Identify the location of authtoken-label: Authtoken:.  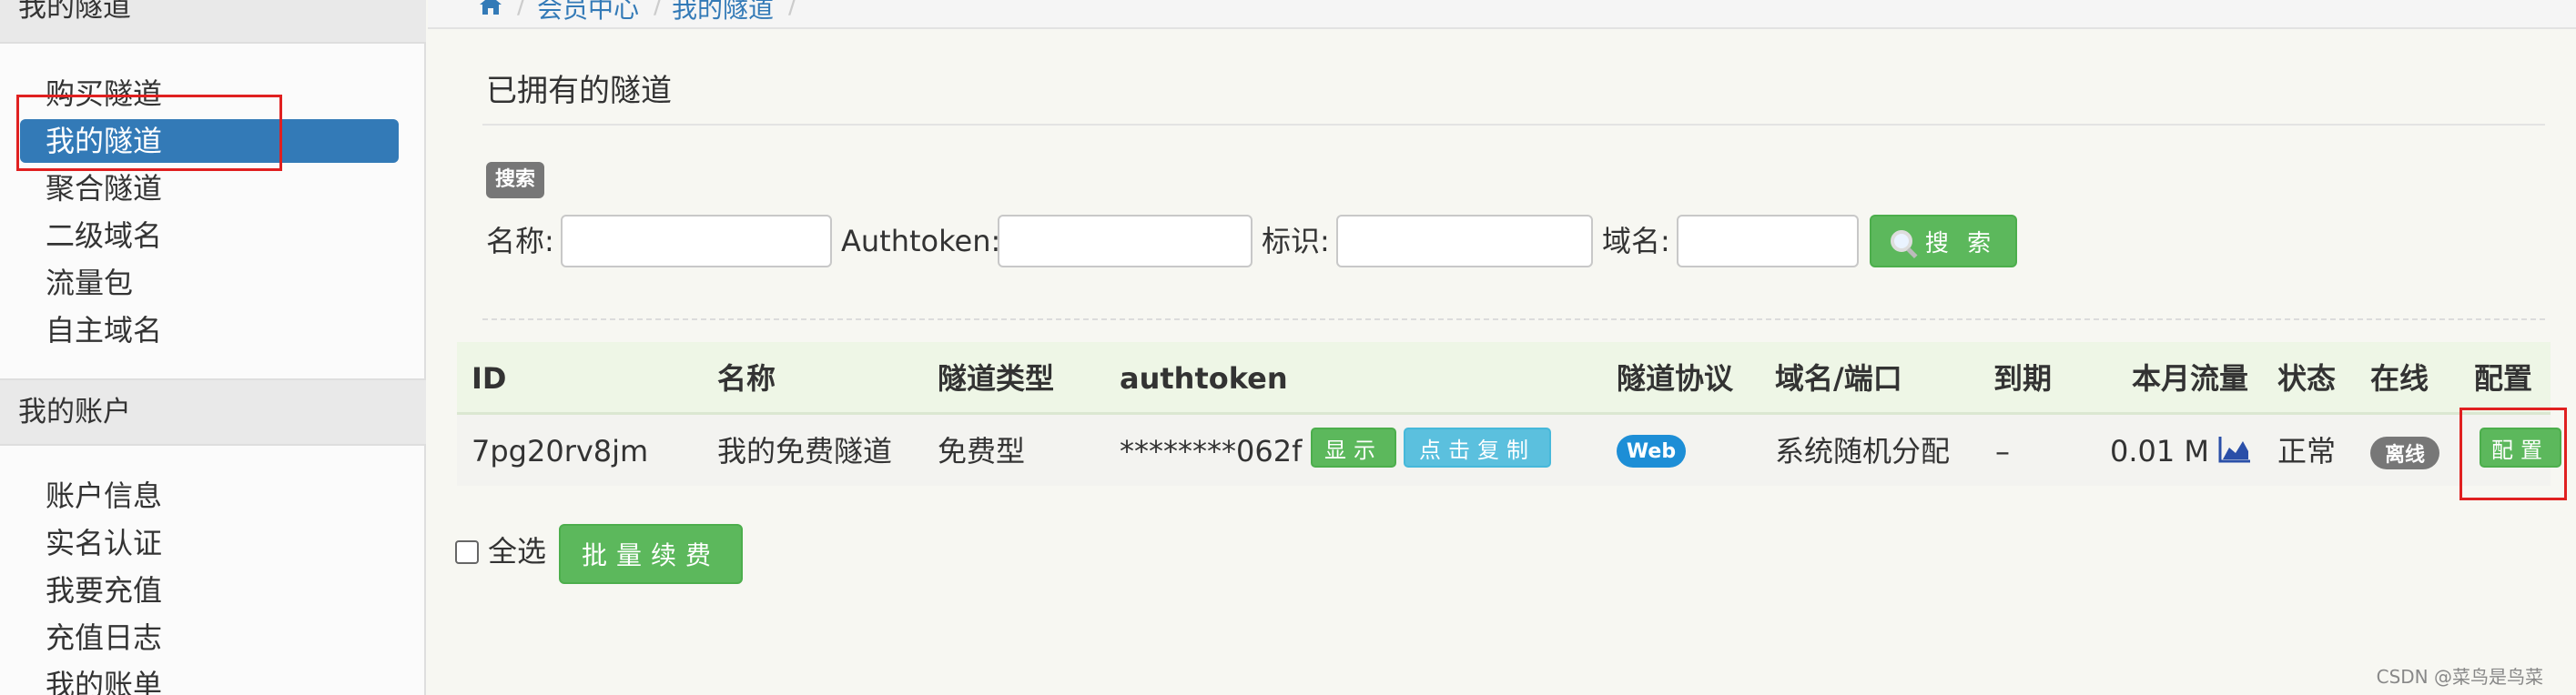
(921, 241).